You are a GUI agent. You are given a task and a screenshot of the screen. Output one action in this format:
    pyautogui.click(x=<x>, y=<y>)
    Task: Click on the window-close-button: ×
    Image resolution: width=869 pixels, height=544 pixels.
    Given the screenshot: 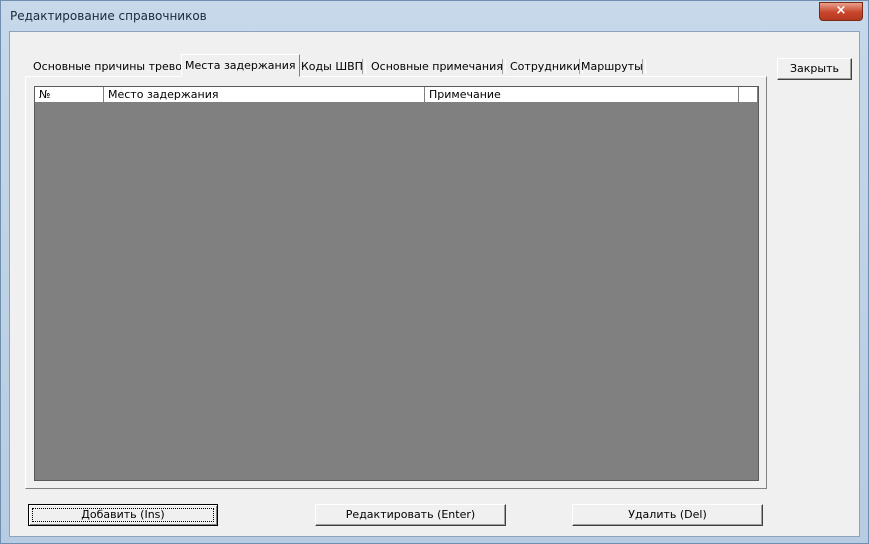 What is the action you would take?
    pyautogui.click(x=841, y=11)
    